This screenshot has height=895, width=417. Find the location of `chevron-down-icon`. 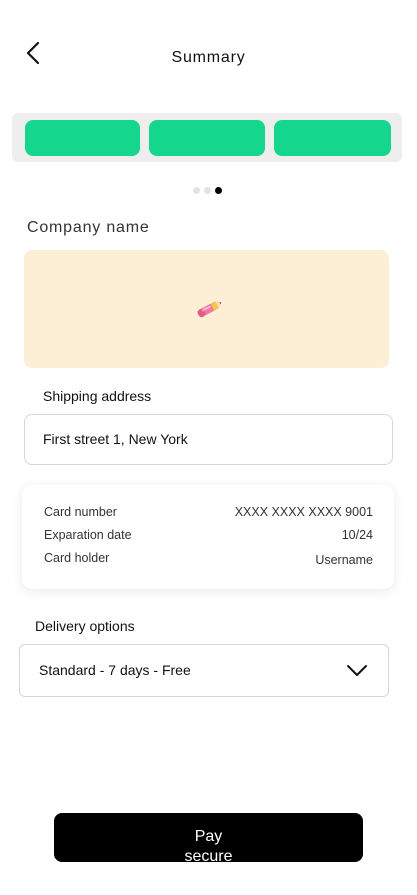

chevron-down-icon is located at coordinates (357, 670).